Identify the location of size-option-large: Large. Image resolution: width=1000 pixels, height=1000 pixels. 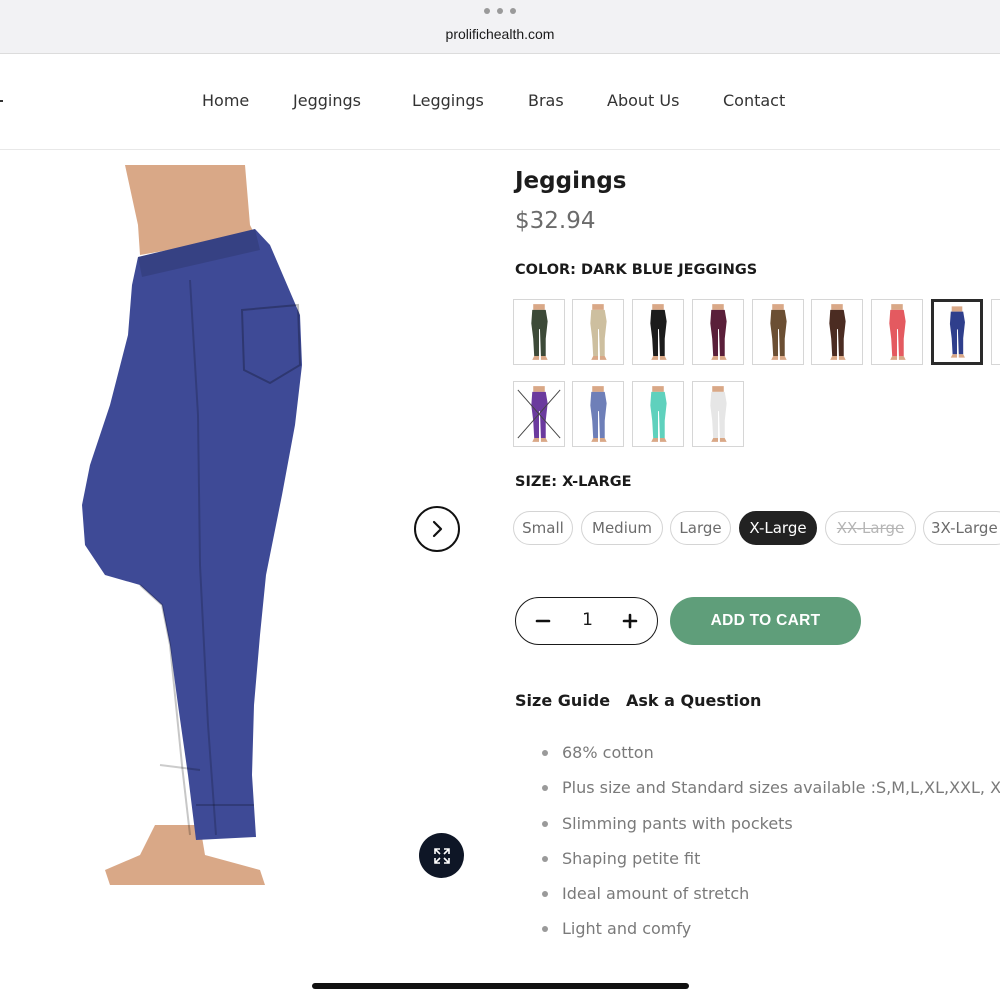
(700, 528).